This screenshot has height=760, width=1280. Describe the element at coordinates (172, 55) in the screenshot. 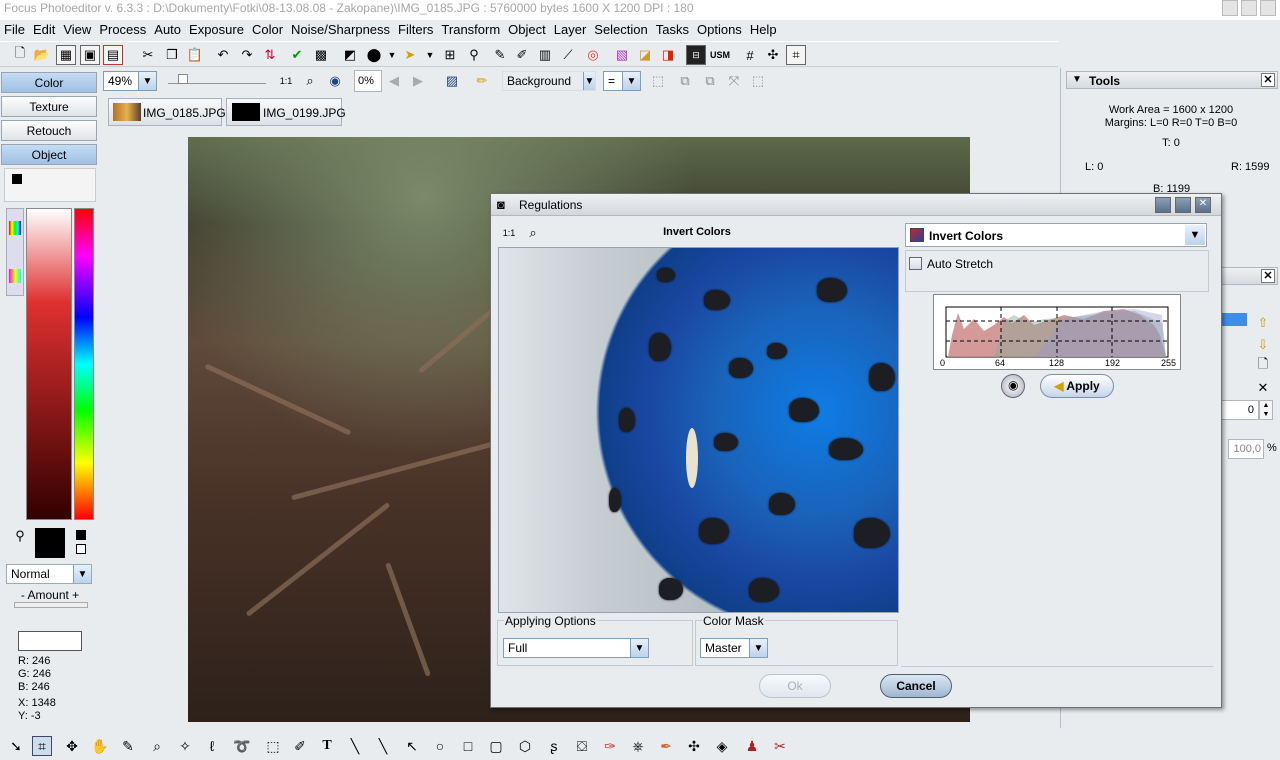

I see `copy-icon: ❐` at that location.